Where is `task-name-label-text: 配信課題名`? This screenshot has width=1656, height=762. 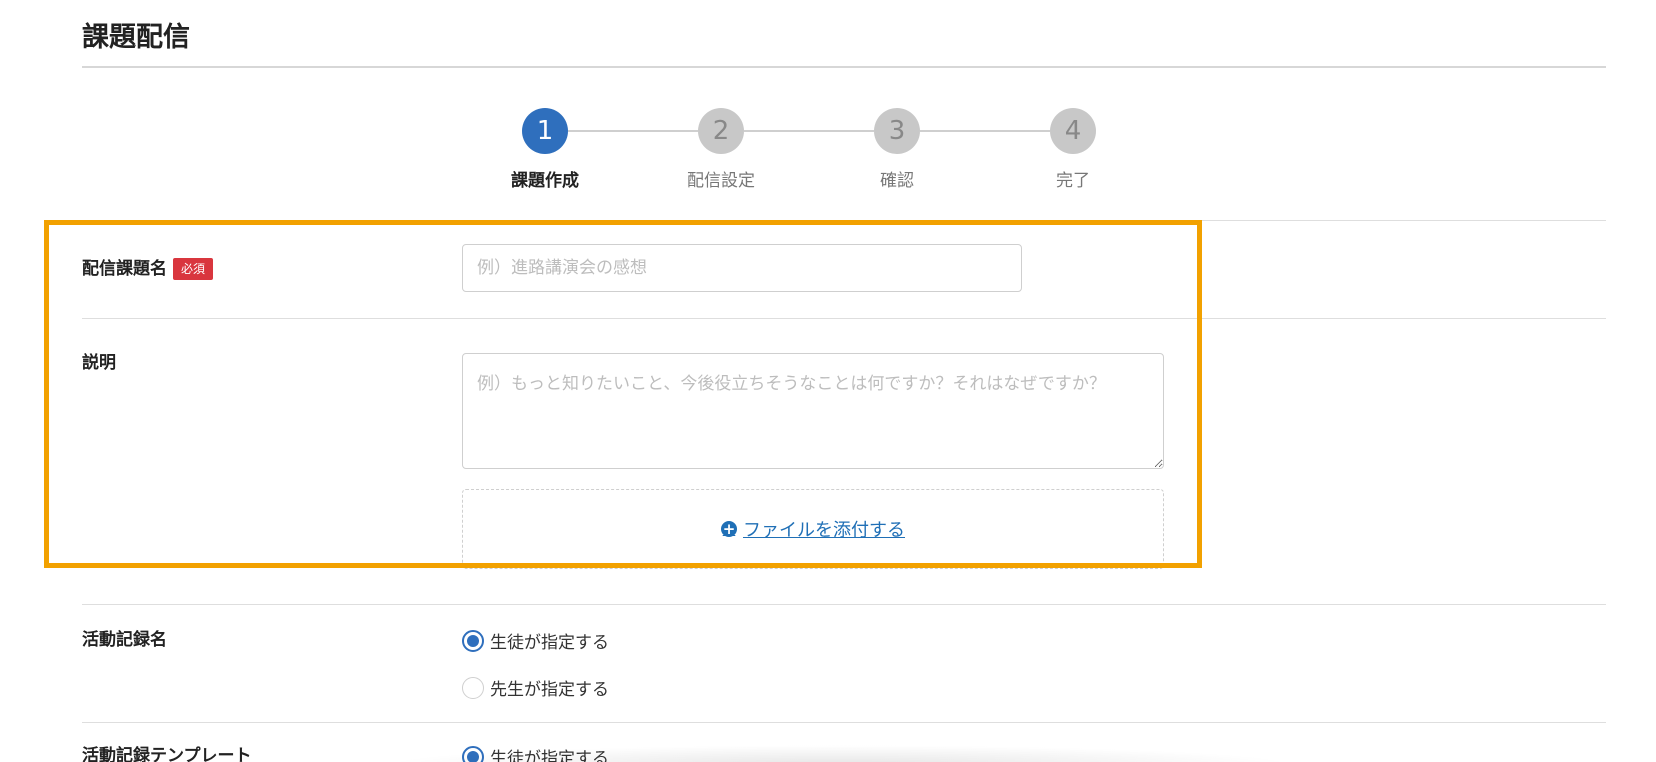 task-name-label-text: 配信課題名 is located at coordinates (124, 269).